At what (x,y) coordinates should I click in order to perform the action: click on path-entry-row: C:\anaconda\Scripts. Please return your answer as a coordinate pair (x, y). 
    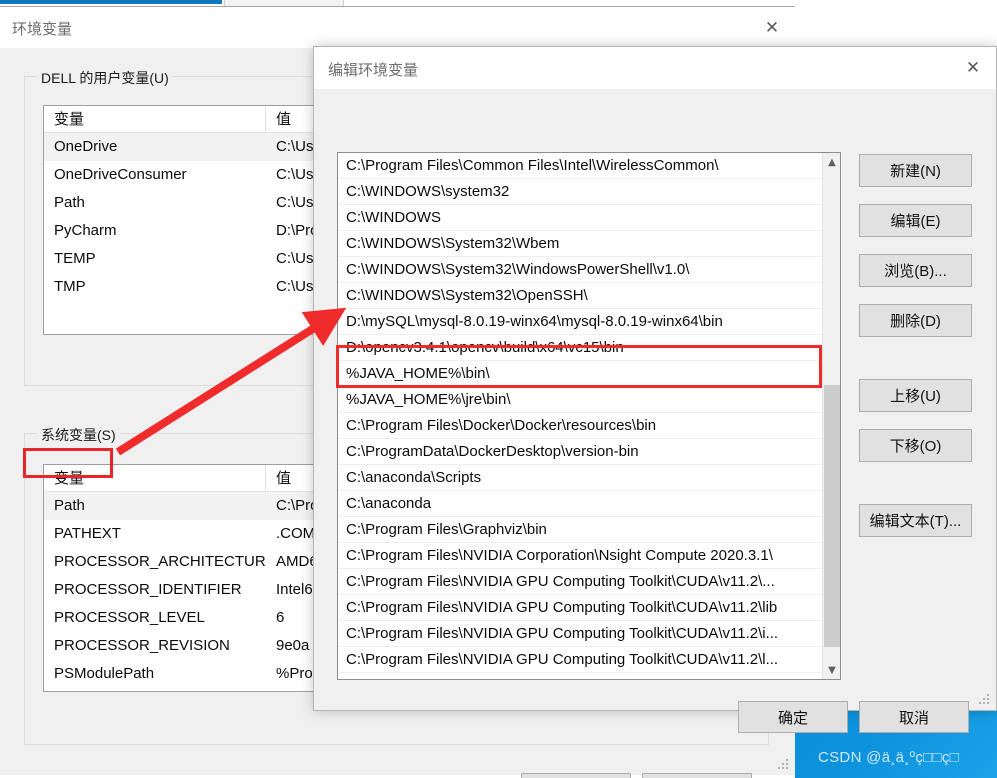
    Looking at the image, I should click on (580, 478).